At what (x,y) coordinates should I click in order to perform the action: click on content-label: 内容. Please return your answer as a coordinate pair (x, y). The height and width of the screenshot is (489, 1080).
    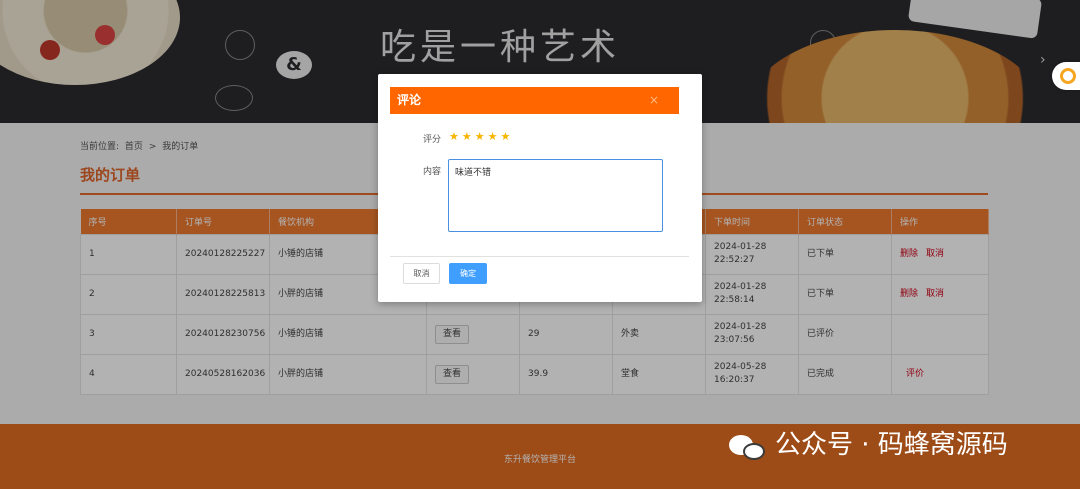
    Looking at the image, I should click on (432, 172).